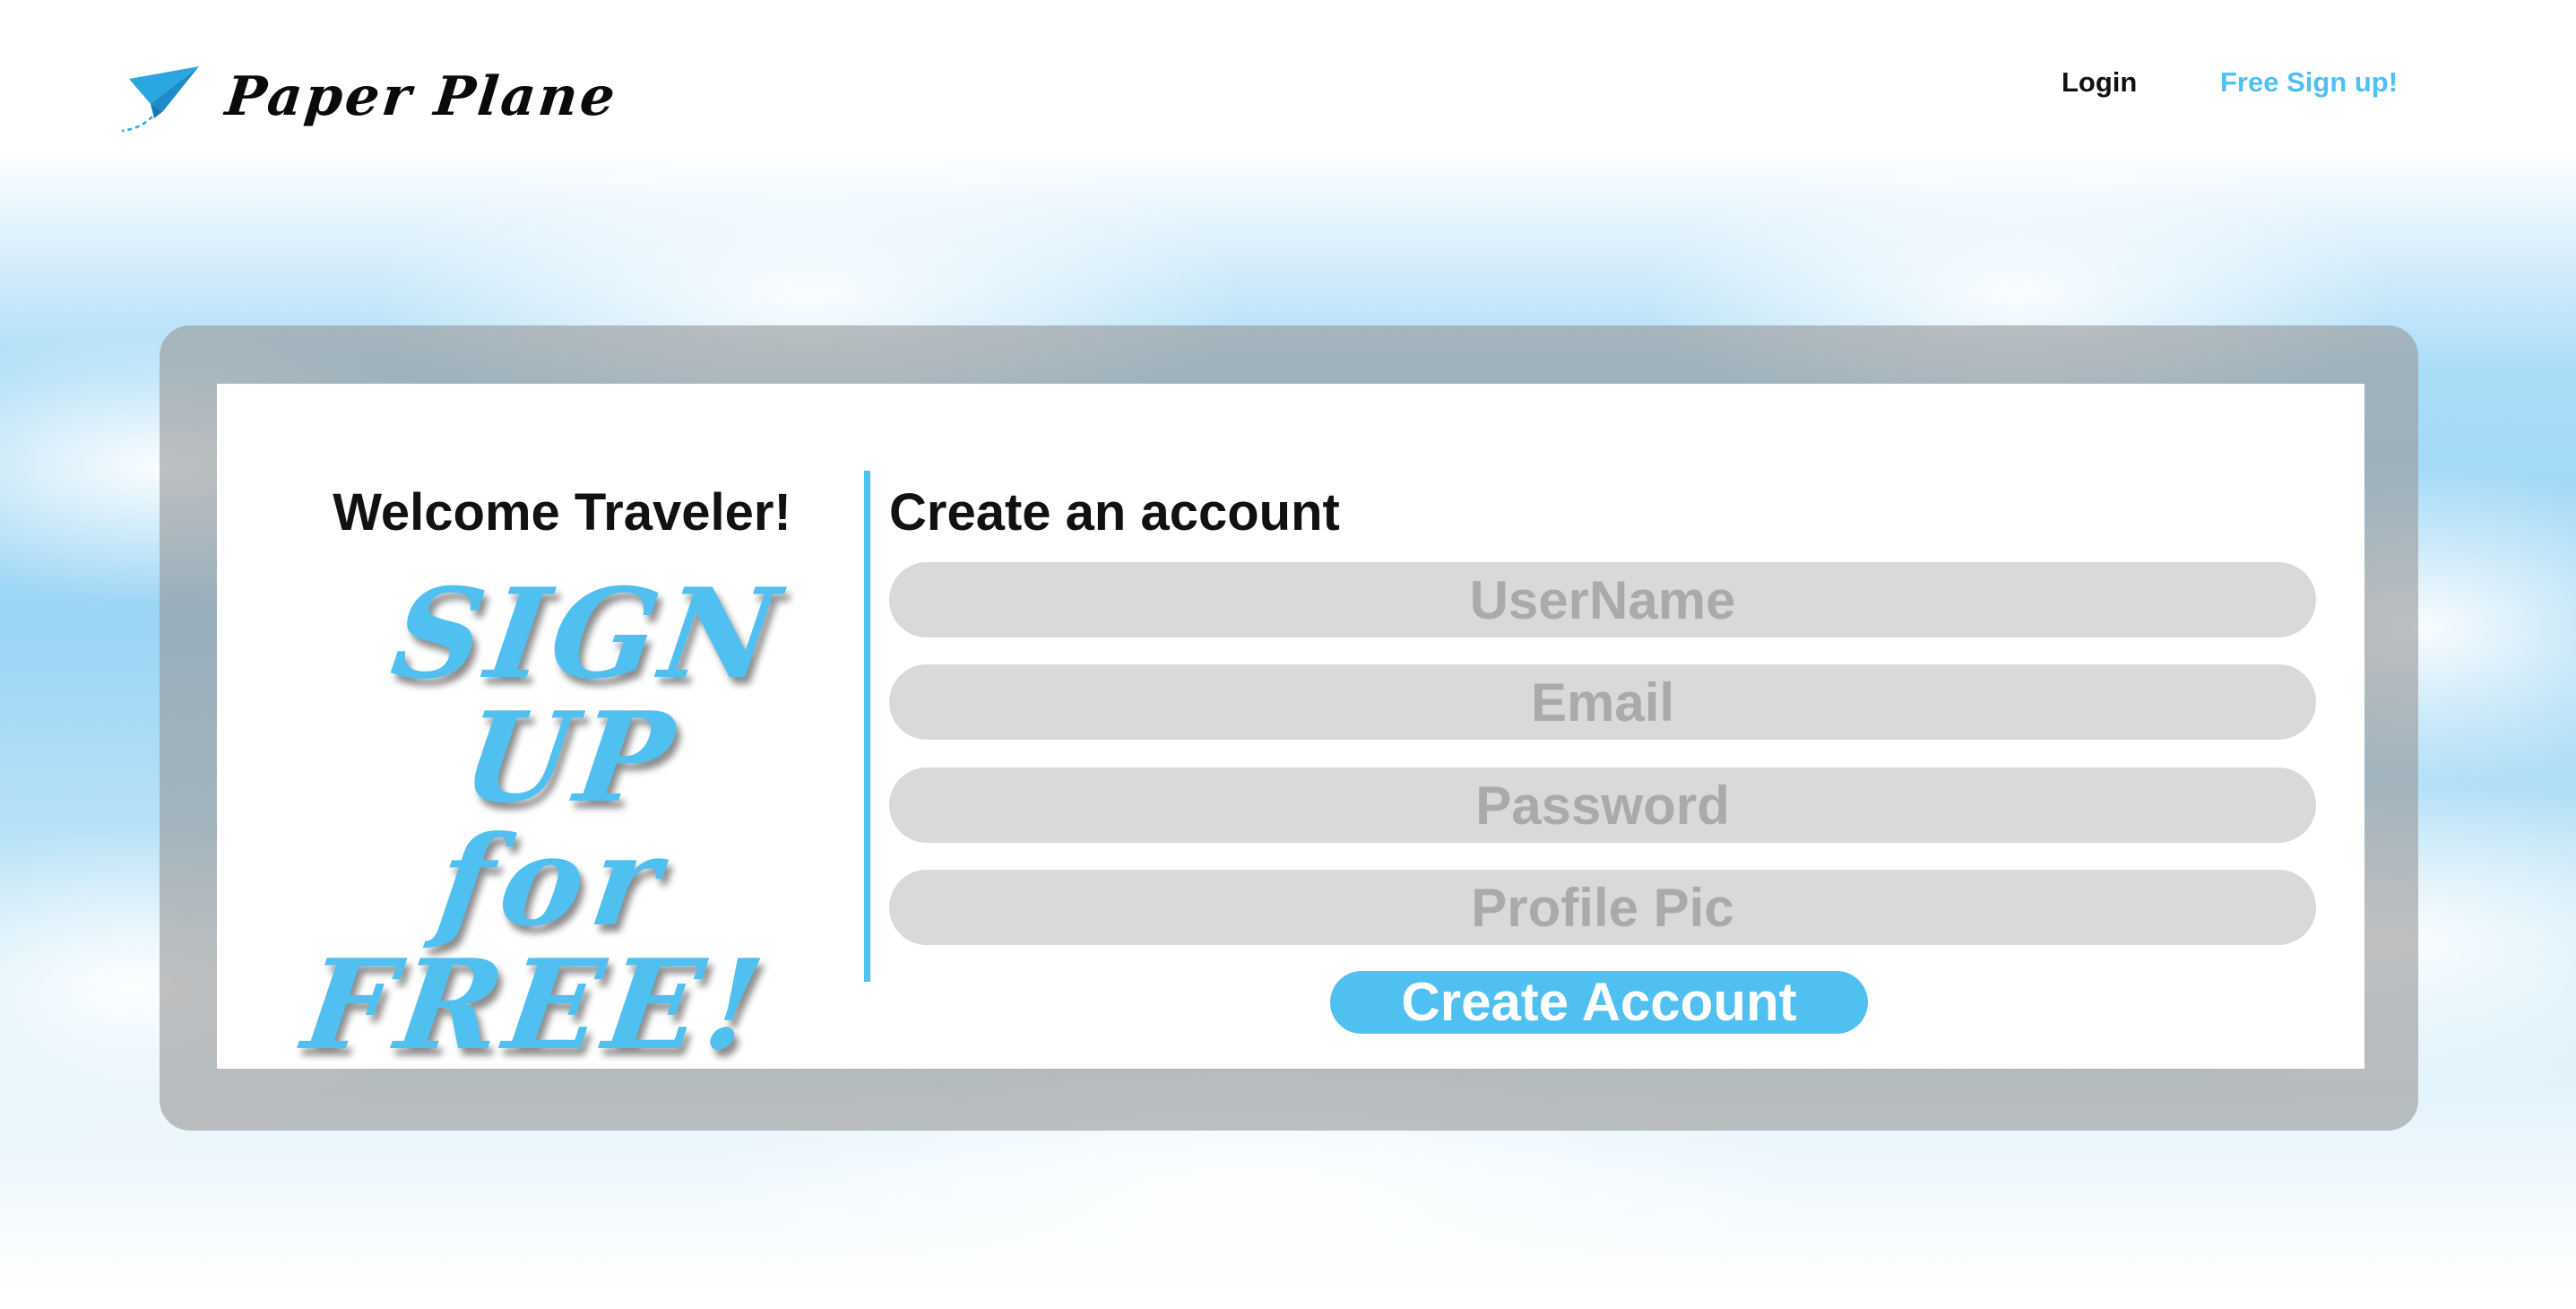 Image resolution: width=2576 pixels, height=1309 pixels. What do you see at coordinates (588, 695) in the screenshot?
I see `promo-line-1: SIGN UP` at bounding box center [588, 695].